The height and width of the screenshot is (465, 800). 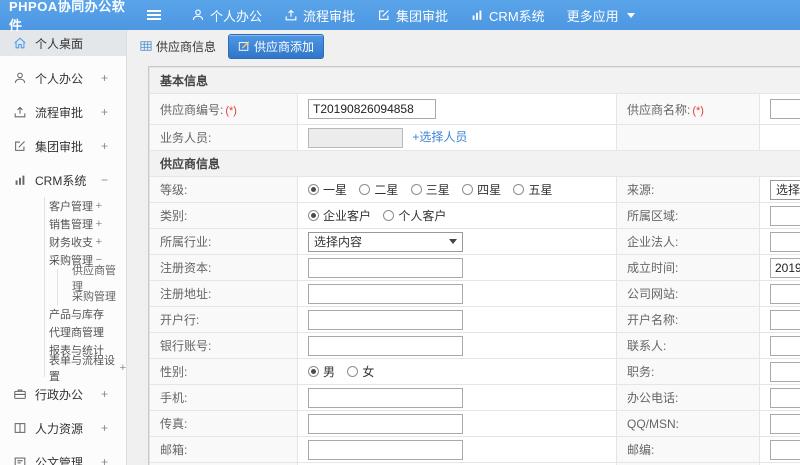 What do you see at coordinates (319, 15) in the screenshot?
I see `nav-workflow-approval: 流程审批` at bounding box center [319, 15].